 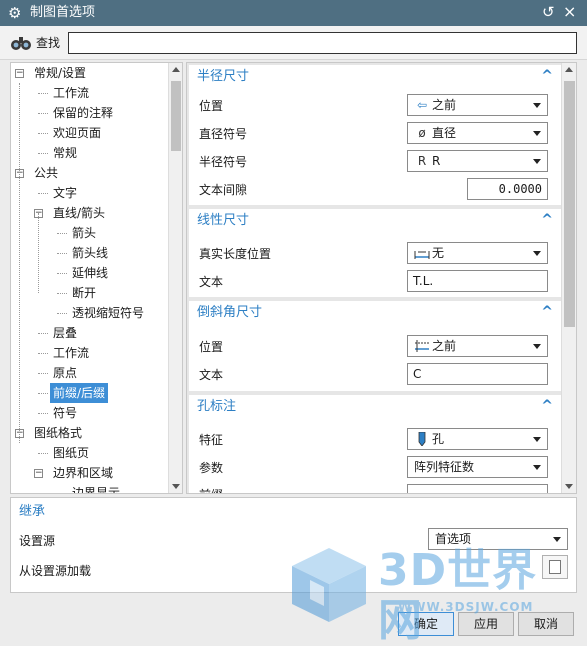 I want to click on tree-item-label: 常规, so click(x=65, y=153).